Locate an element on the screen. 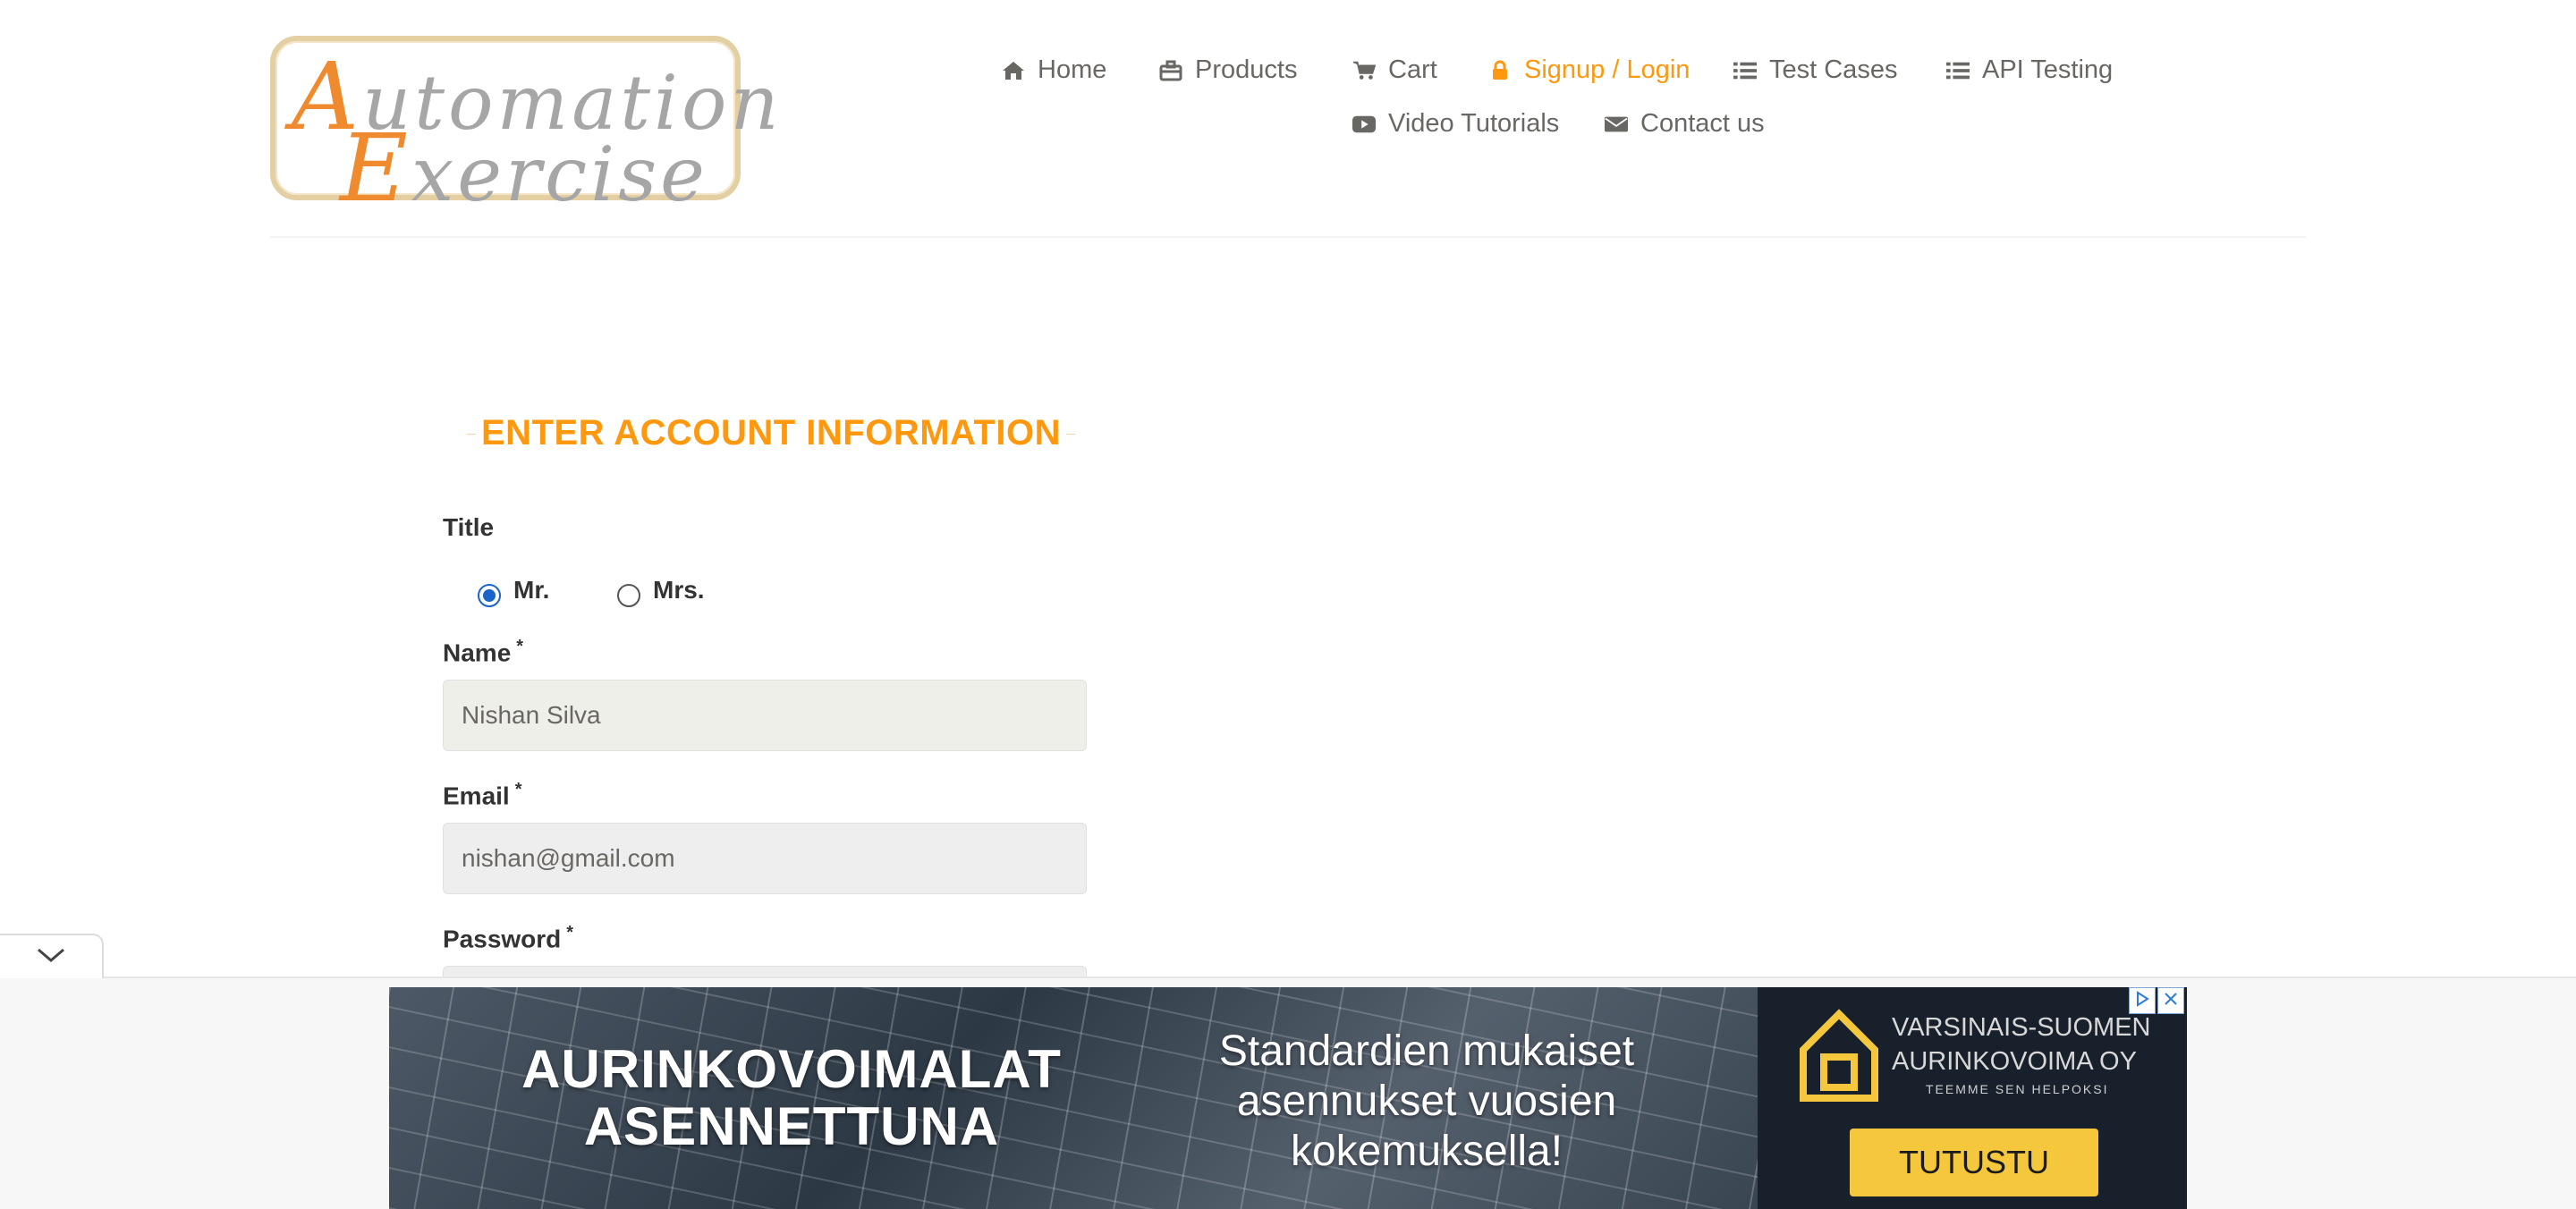 The image size is (2576, 1209). ad-cta-button: TUTUSTU is located at coordinates (1974, 1162).